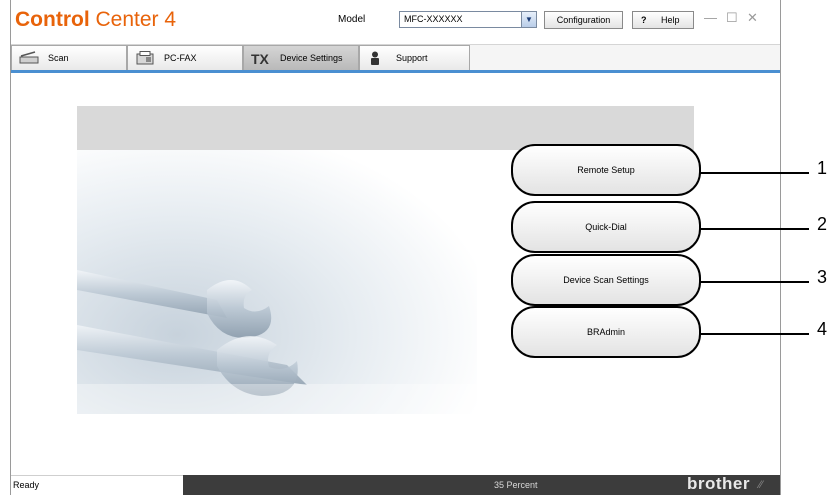  I want to click on help-label: Help, so click(670, 20).